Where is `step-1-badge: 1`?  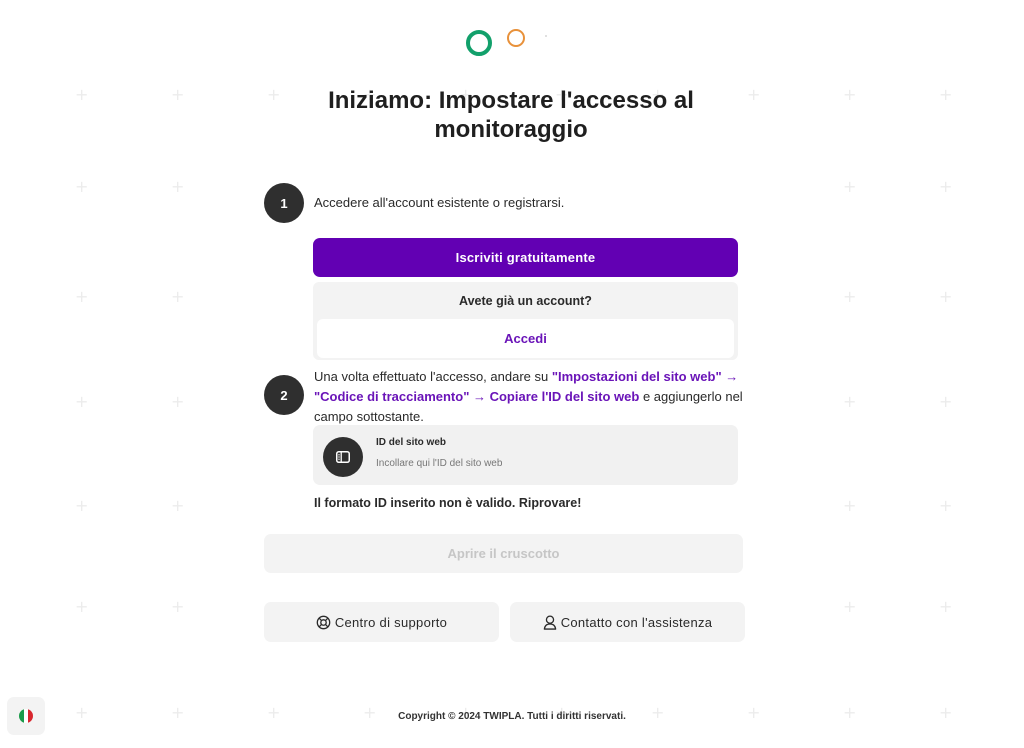
step-1-badge: 1 is located at coordinates (284, 203).